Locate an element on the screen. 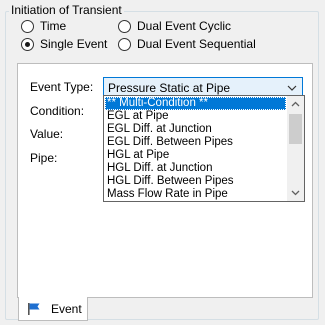 The height and width of the screenshot is (325, 325). dropdown-scrollbar is located at coordinates (295, 148).